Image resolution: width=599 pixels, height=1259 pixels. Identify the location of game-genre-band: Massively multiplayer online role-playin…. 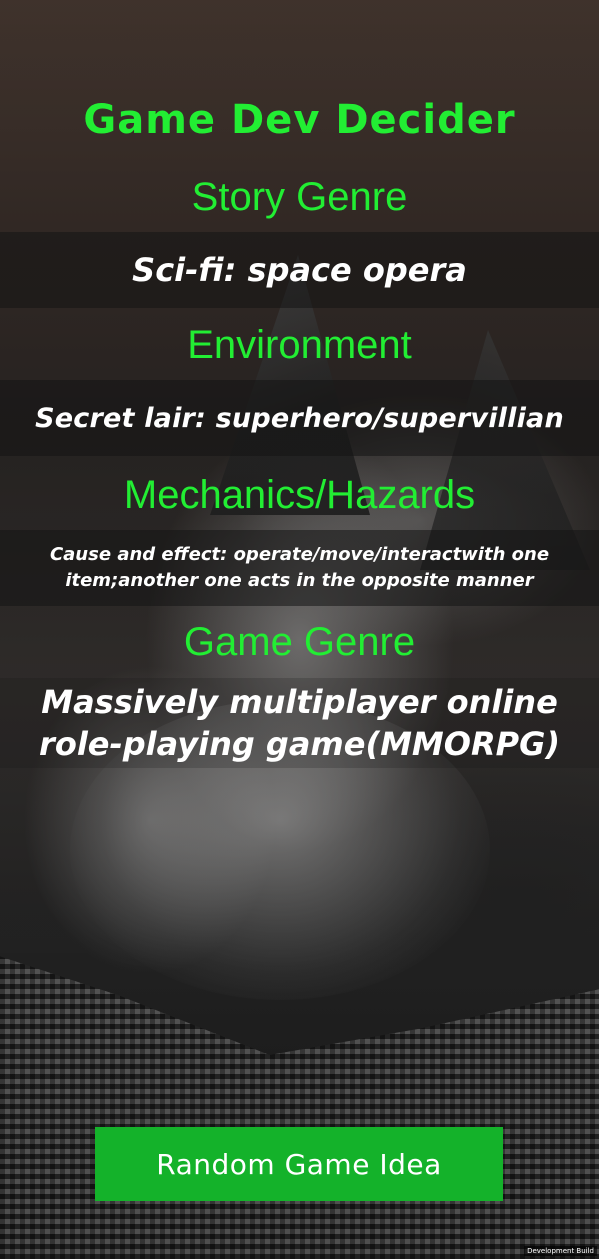
(299, 723).